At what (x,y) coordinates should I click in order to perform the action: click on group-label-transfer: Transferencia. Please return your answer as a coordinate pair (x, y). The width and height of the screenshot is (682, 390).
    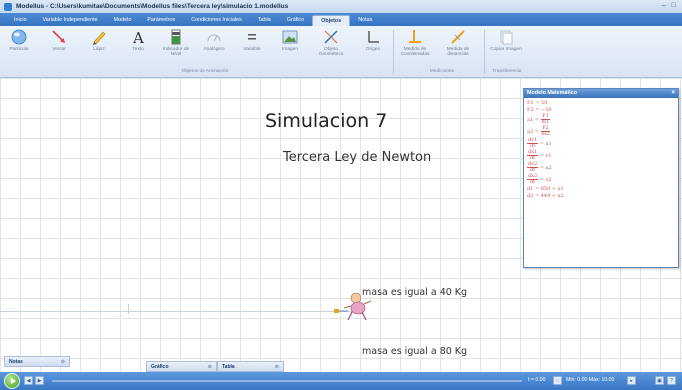
    Looking at the image, I should click on (507, 71).